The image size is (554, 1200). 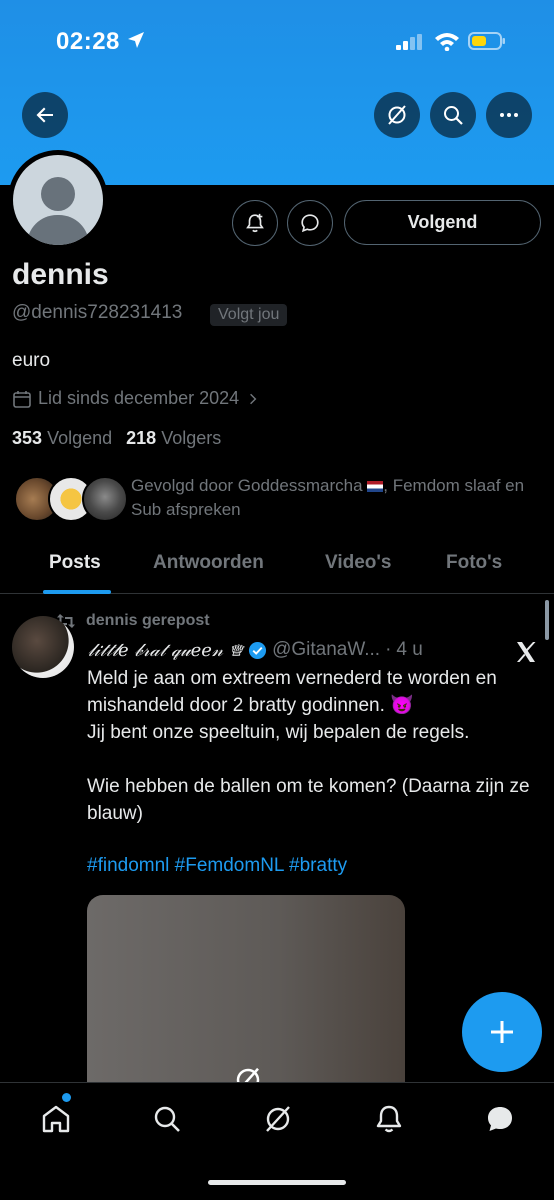 What do you see at coordinates (258, 650) in the screenshot?
I see `verified-badge-icon` at bounding box center [258, 650].